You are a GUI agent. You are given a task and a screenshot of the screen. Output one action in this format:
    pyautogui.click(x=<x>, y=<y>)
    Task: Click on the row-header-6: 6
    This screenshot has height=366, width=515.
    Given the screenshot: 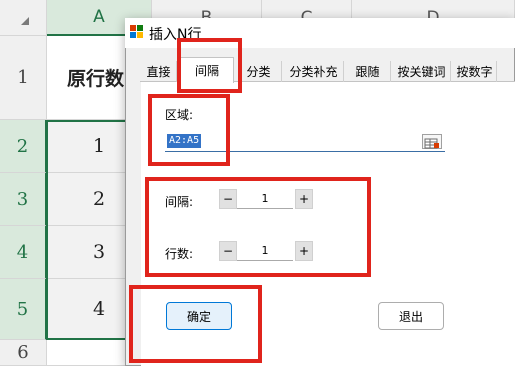 What is the action you would take?
    pyautogui.click(x=23, y=353)
    